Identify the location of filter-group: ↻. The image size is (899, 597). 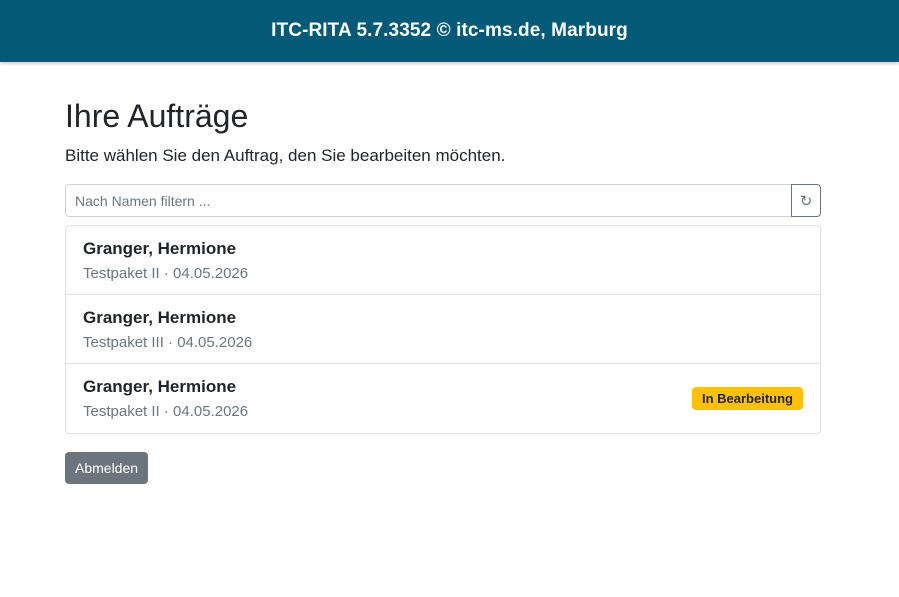
(443, 200).